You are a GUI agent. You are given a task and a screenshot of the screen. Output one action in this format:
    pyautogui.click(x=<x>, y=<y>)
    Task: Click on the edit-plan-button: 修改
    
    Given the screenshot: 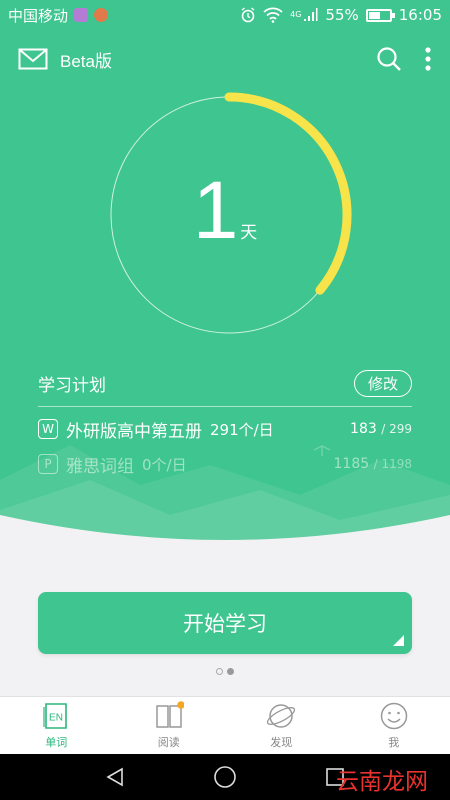 What is the action you would take?
    pyautogui.click(x=382, y=383)
    